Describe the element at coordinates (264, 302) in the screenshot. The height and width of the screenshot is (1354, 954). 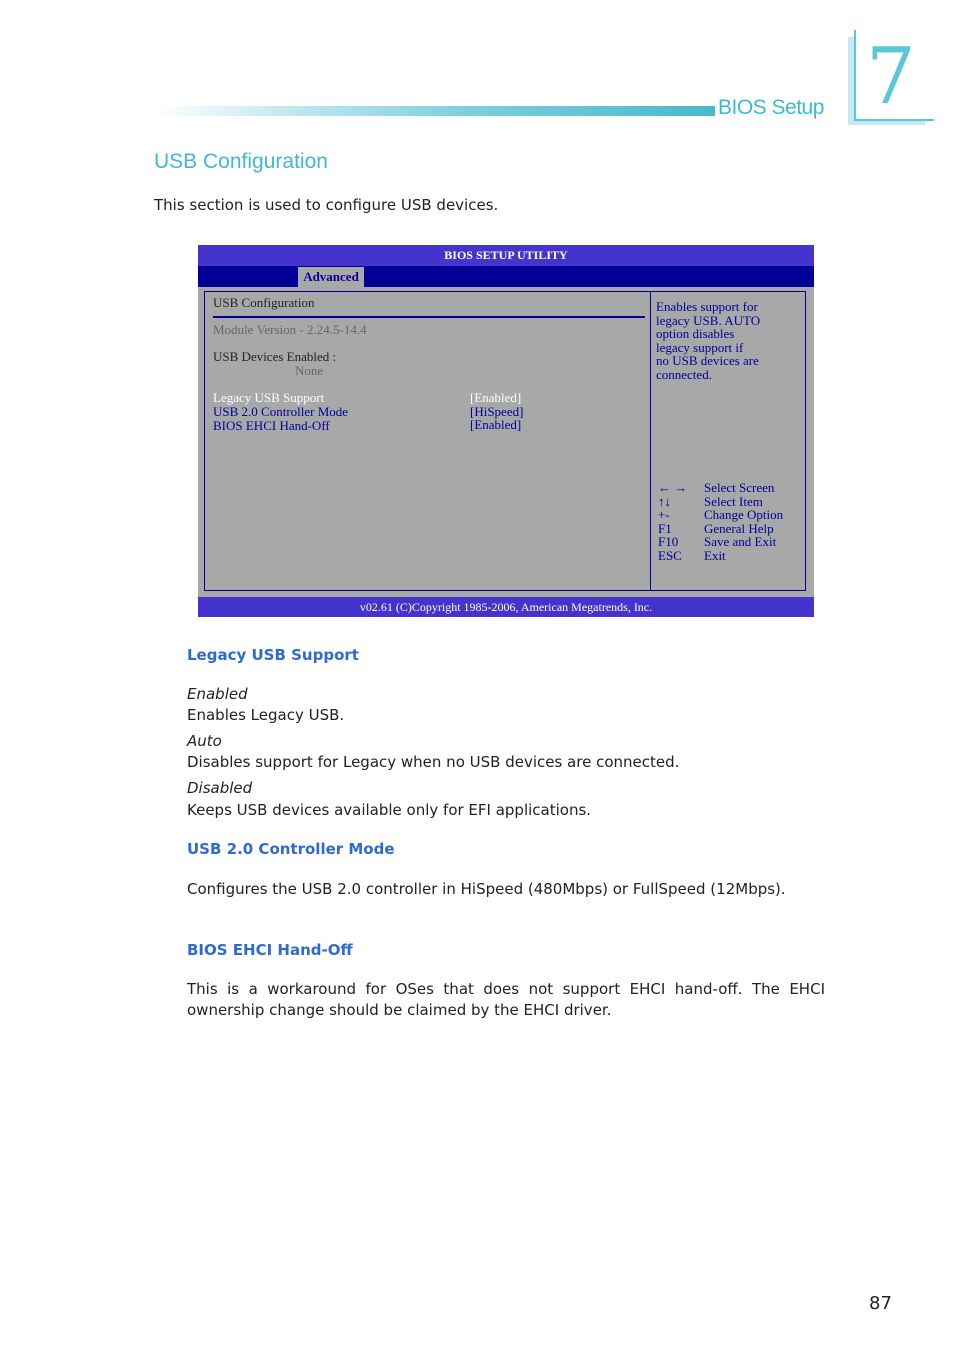
I see `bios-screen-title: USB Configuration` at that location.